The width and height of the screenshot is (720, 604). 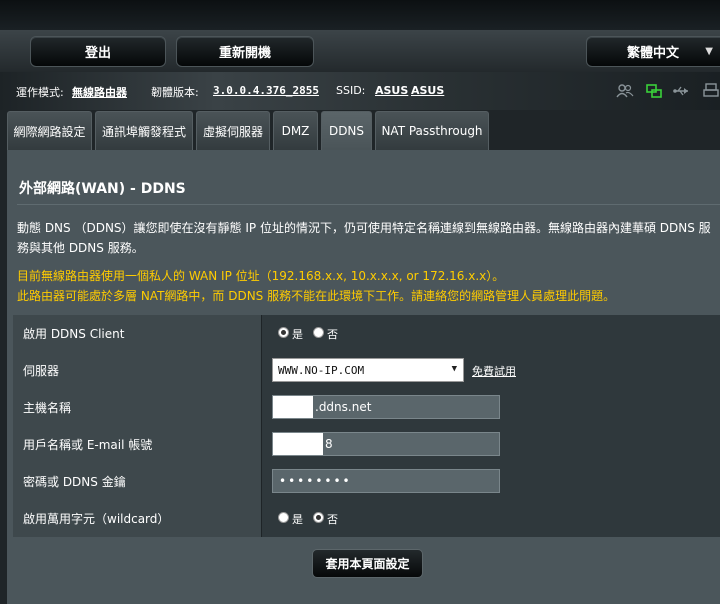 I want to click on enable-ddns-no-radio, so click(x=318, y=332).